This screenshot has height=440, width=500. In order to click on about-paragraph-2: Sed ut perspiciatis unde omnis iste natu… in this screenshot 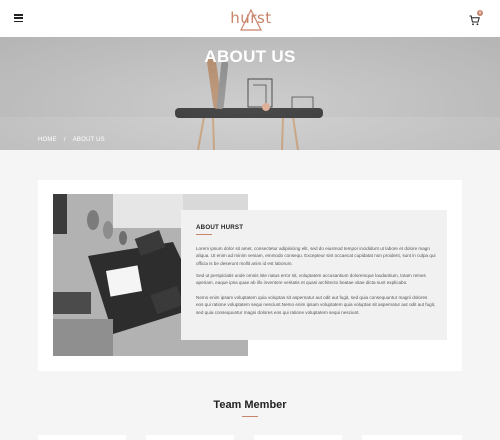, I will do `click(311, 279)`.